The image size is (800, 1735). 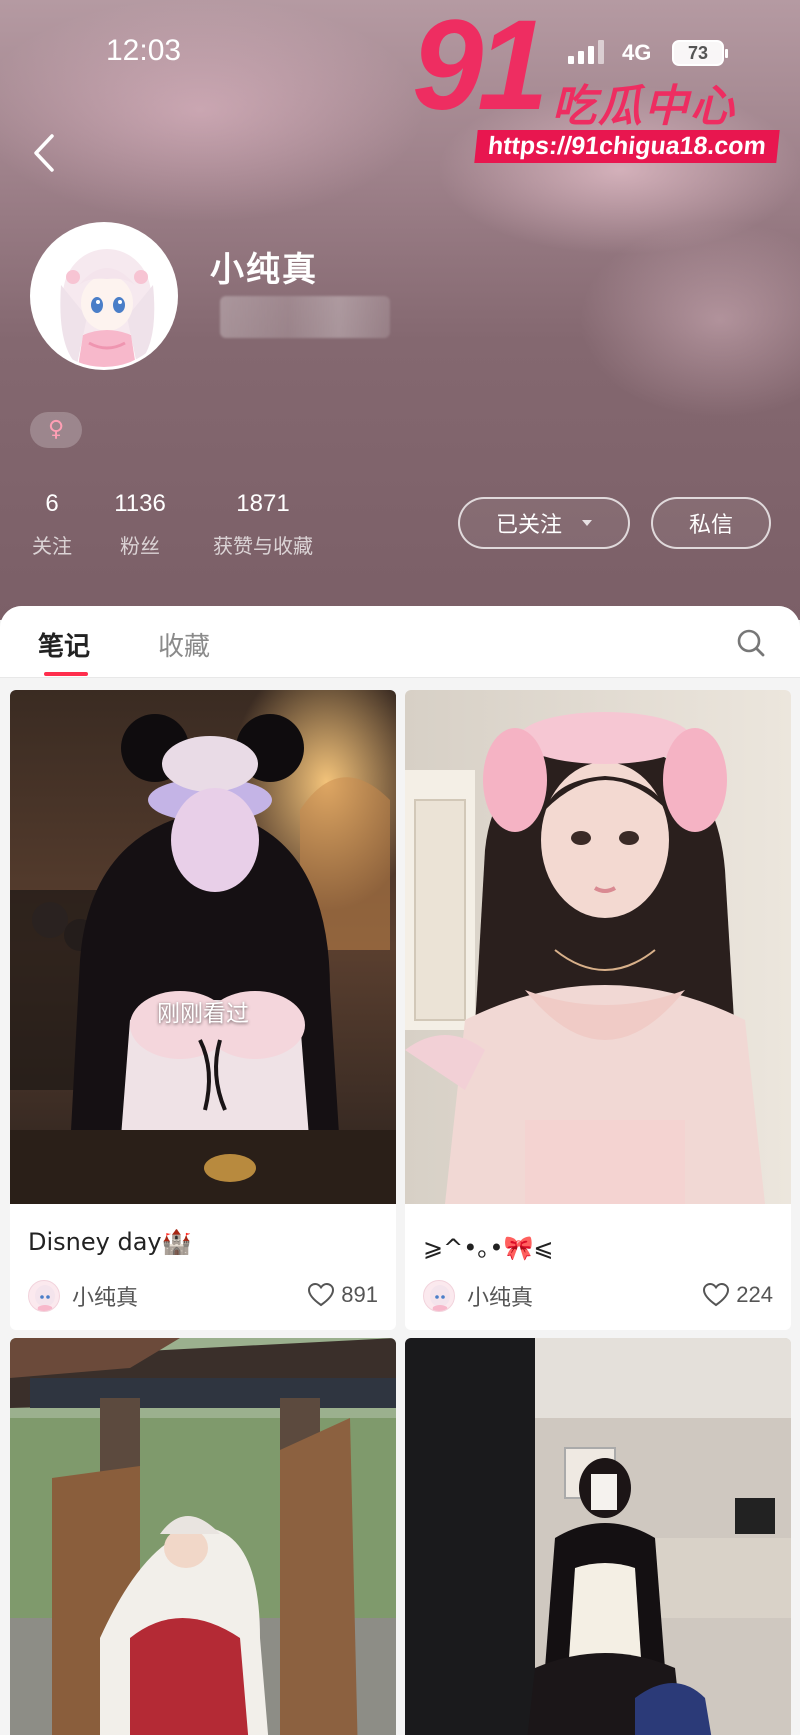 What do you see at coordinates (400, 642) in the screenshot?
I see `tab-bar: 笔记 收藏` at bounding box center [400, 642].